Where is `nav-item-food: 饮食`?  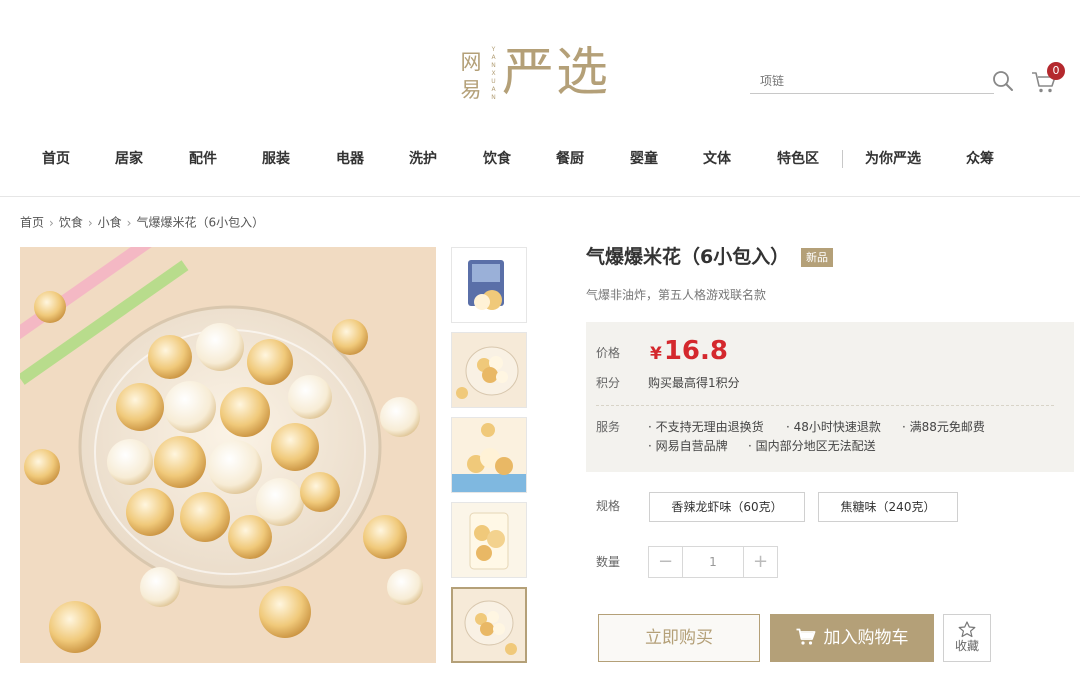
nav-item-food: 饮食 is located at coordinates (497, 159).